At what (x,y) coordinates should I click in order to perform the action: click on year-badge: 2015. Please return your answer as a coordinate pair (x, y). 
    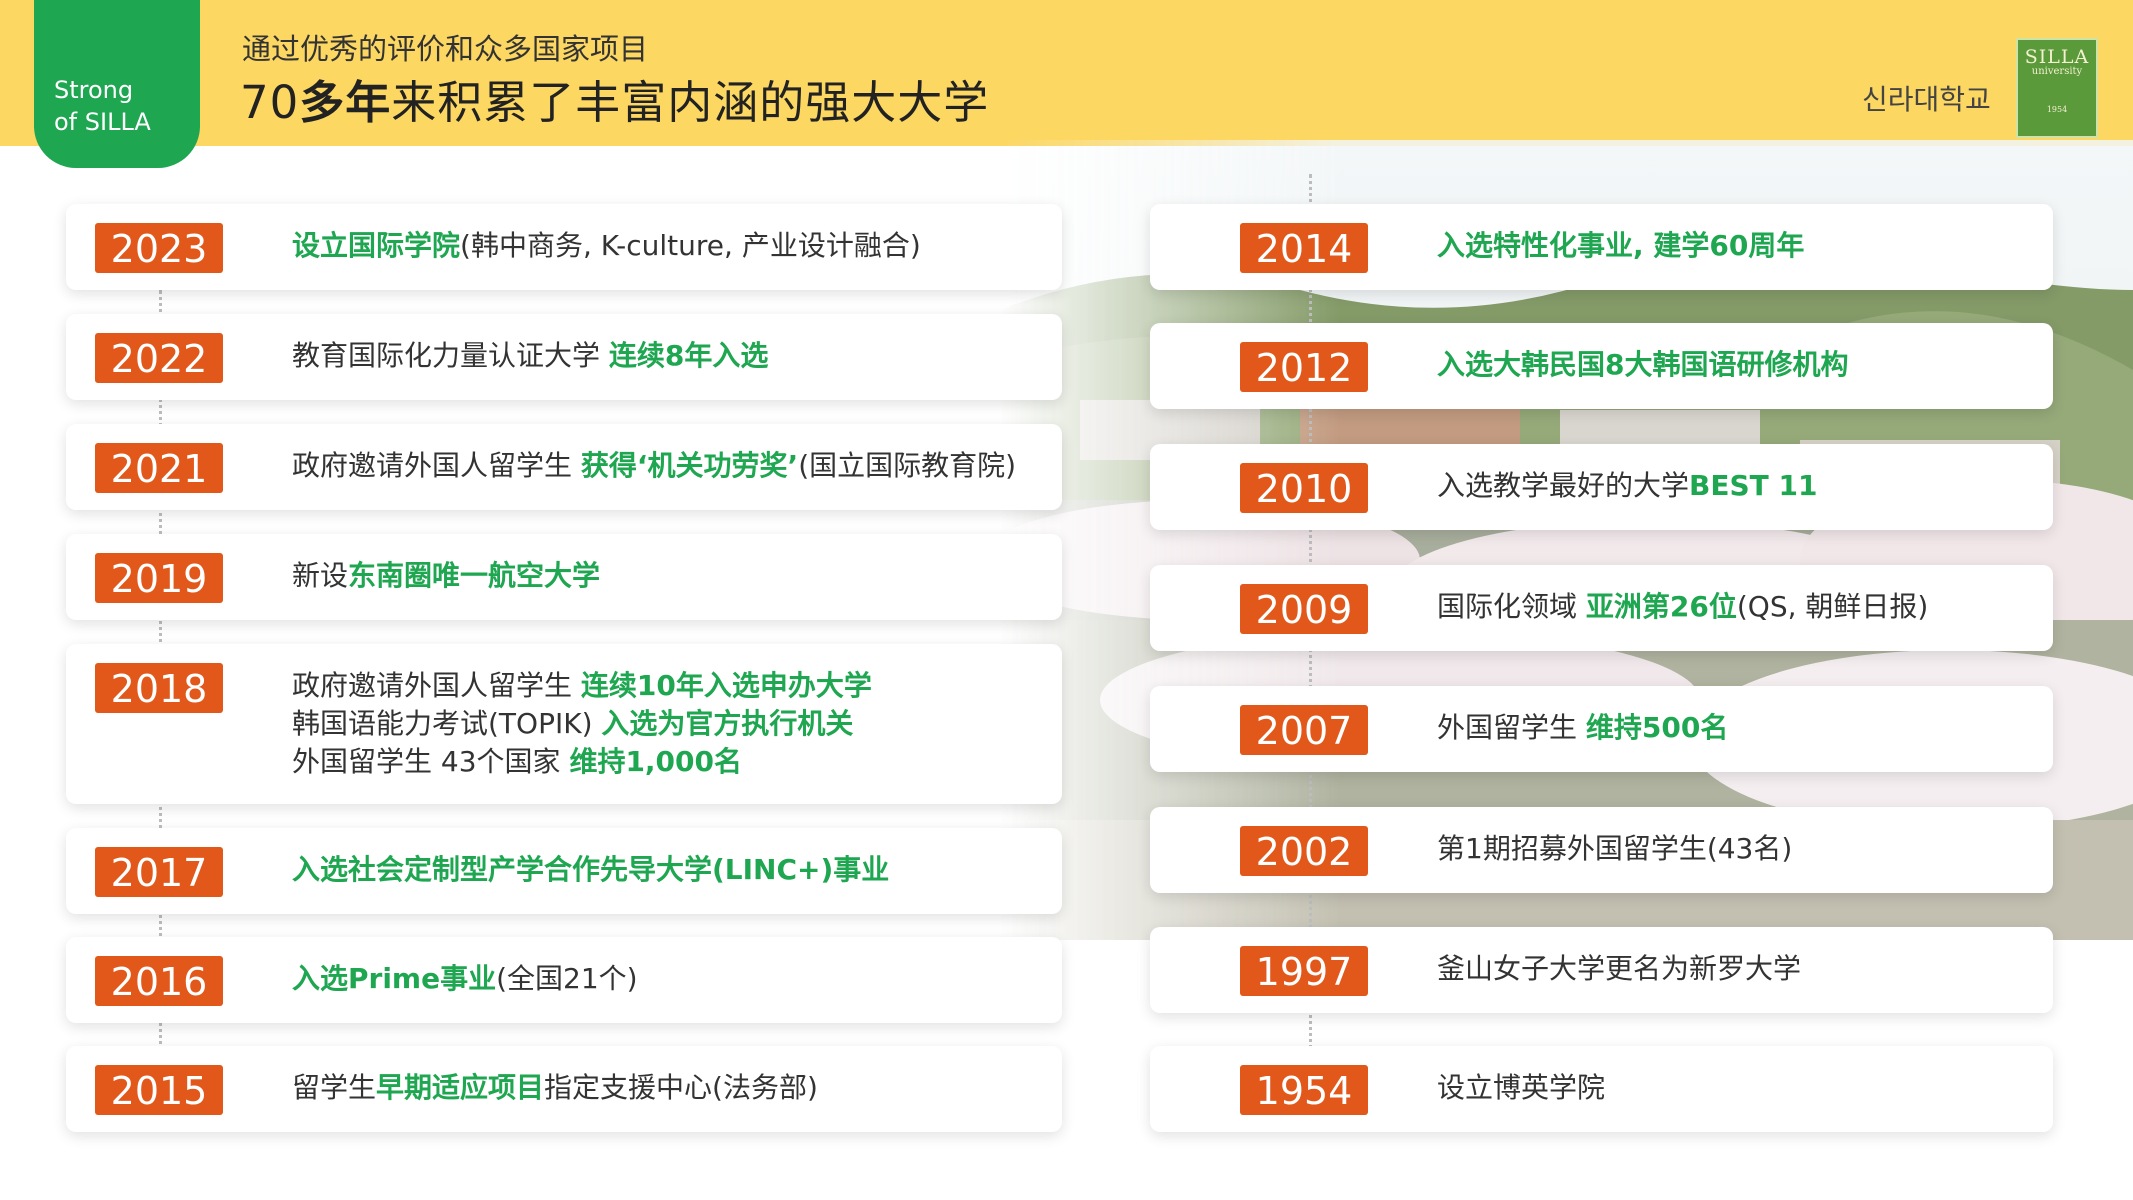
    Looking at the image, I should click on (159, 1090).